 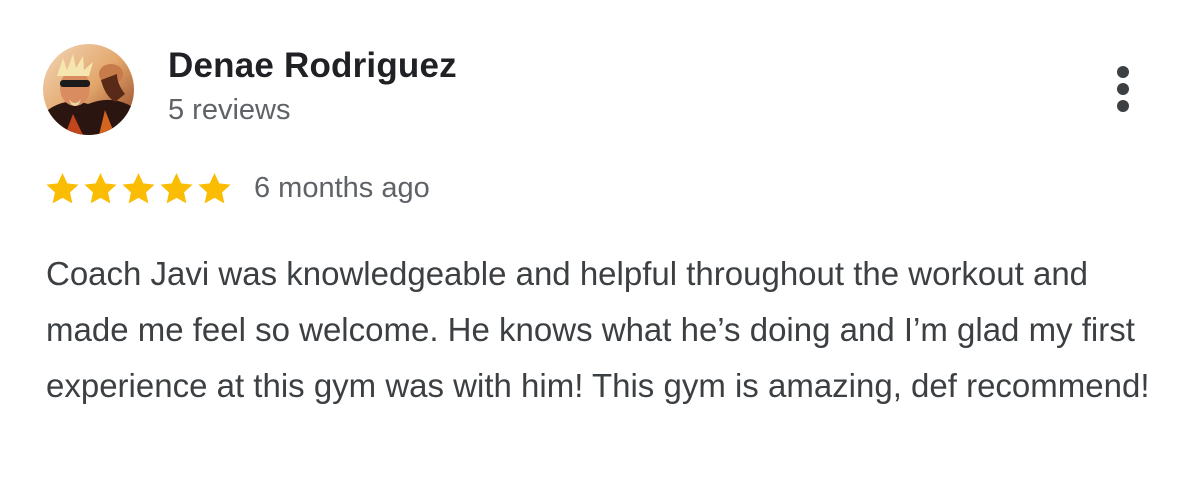 What do you see at coordinates (229, 110) in the screenshot?
I see `author-review-count: 5 reviews` at bounding box center [229, 110].